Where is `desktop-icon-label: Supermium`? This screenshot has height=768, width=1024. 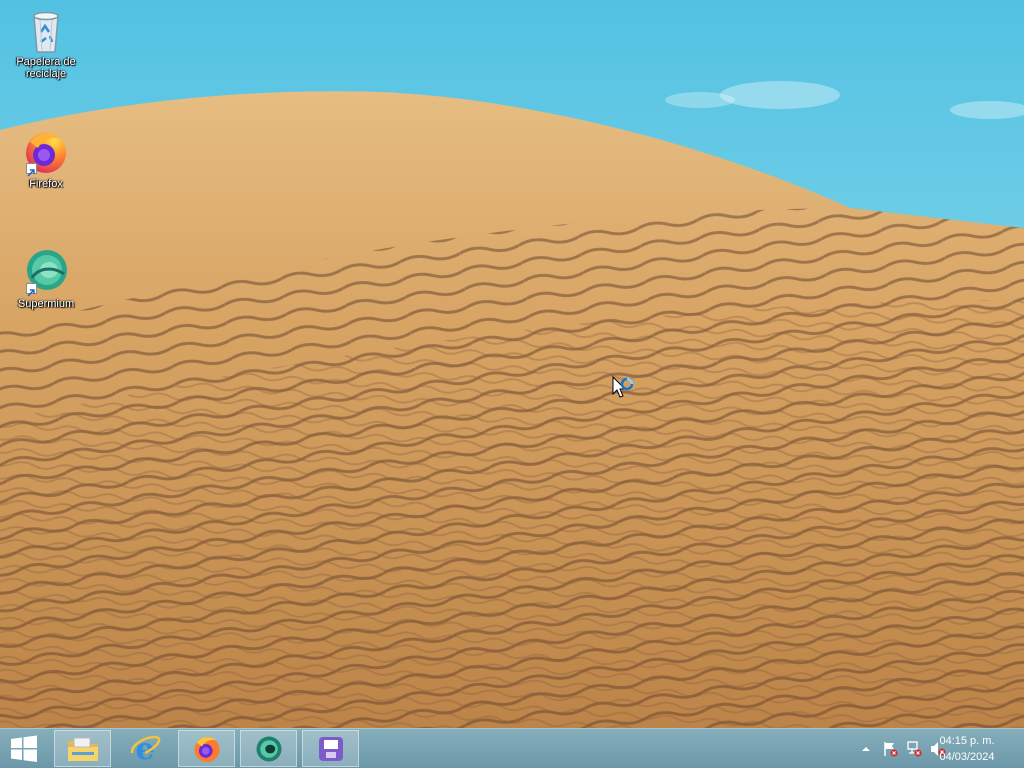
desktop-icon-label: Supermium is located at coordinates (46, 304).